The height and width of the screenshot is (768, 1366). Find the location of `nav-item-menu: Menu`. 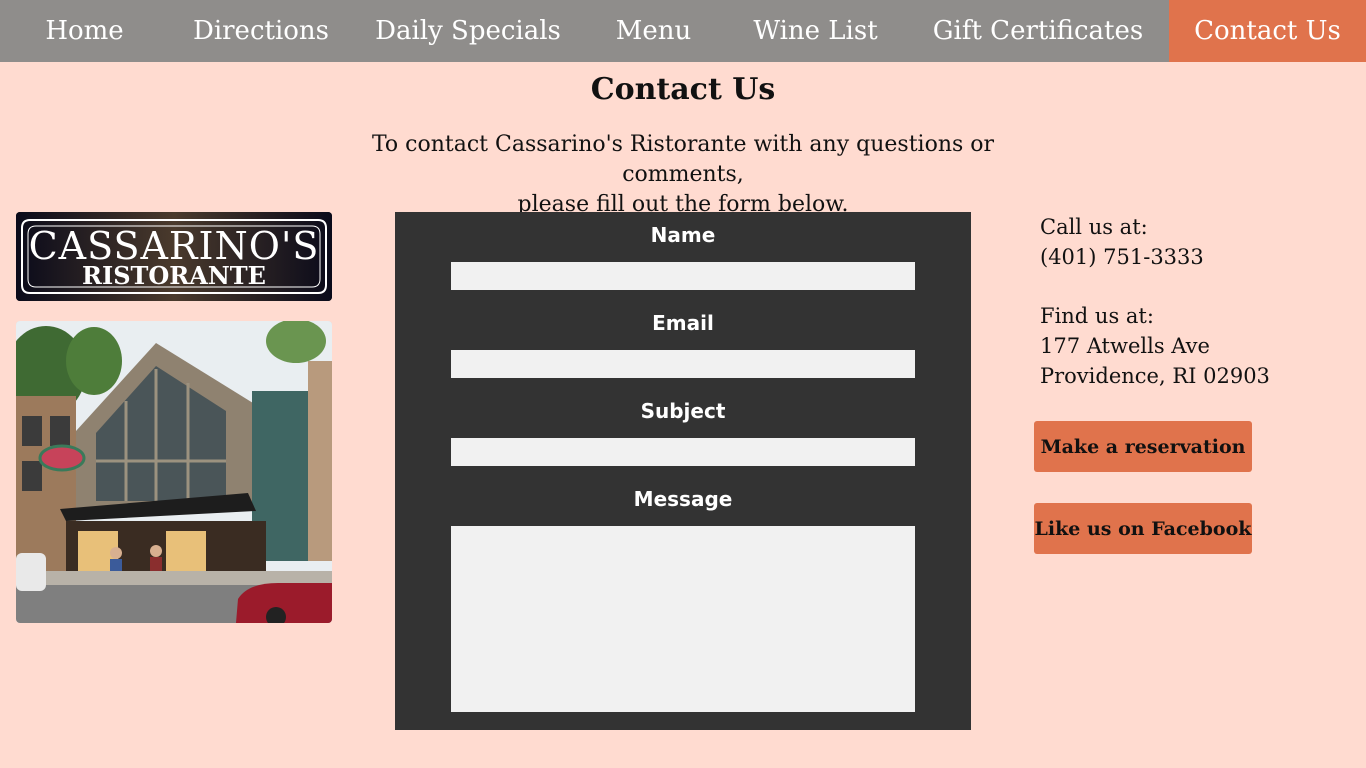

nav-item-menu: Menu is located at coordinates (653, 31).